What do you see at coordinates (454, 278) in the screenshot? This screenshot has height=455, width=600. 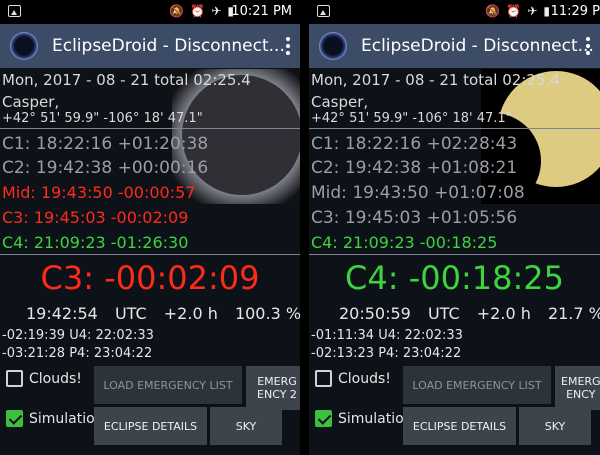 I see `countdown: C4: -00:18:25` at bounding box center [454, 278].